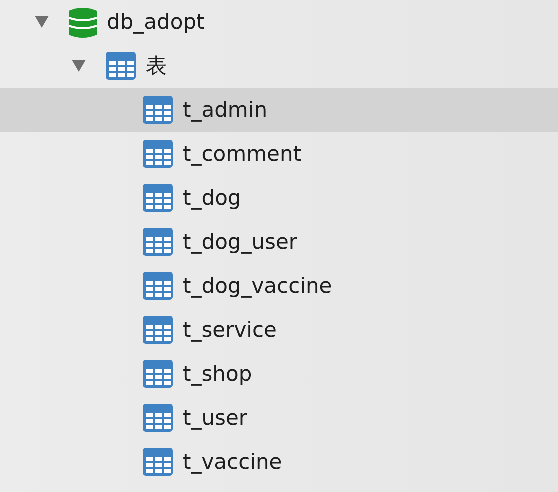  I want to click on tree-item: 表, so click(279, 66).